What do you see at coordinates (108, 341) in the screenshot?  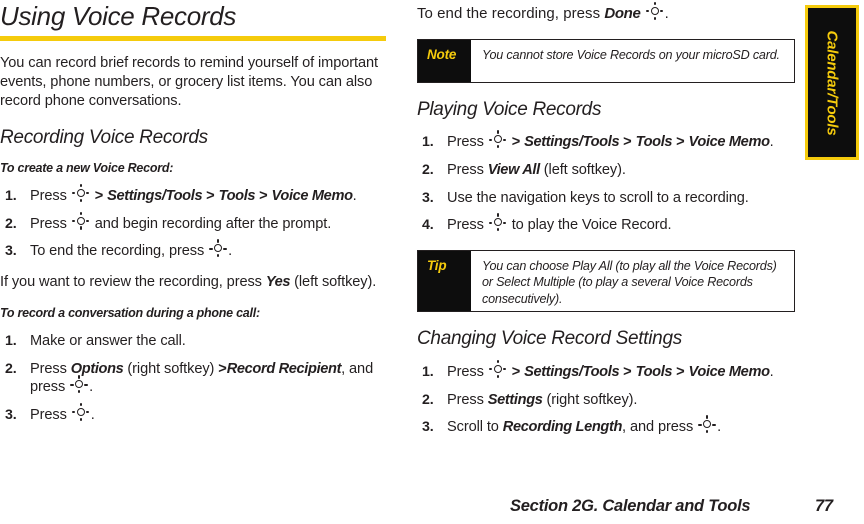 I see `step-text: Make or answer the call.` at bounding box center [108, 341].